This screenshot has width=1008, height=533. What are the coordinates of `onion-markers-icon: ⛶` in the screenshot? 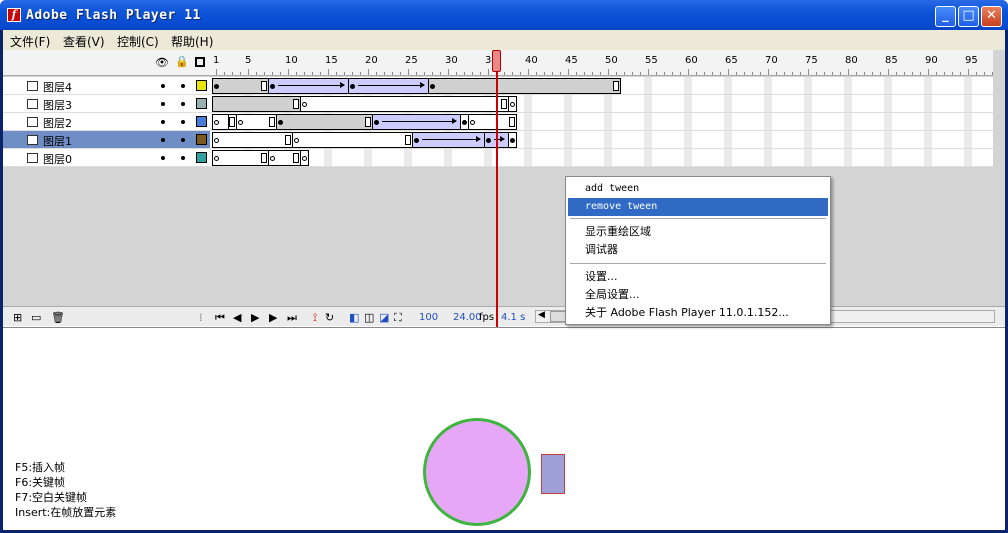 It's located at (398, 318).